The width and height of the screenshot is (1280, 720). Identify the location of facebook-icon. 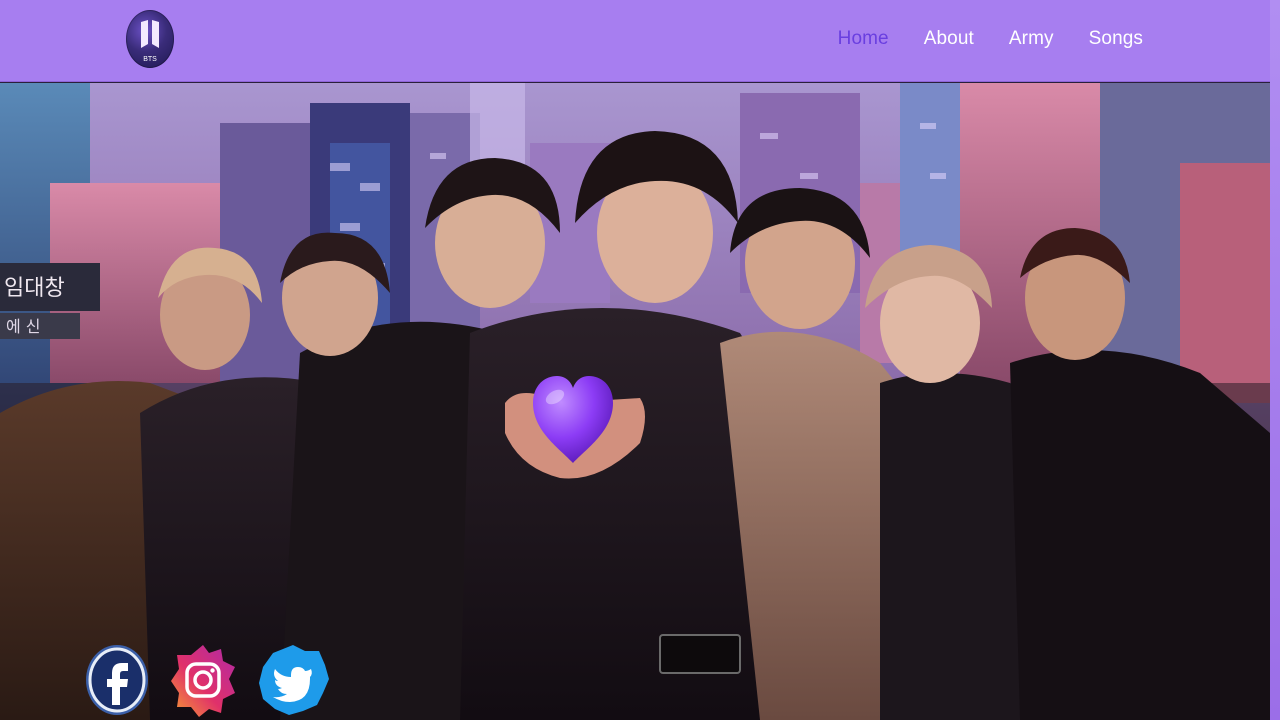
(117, 680).